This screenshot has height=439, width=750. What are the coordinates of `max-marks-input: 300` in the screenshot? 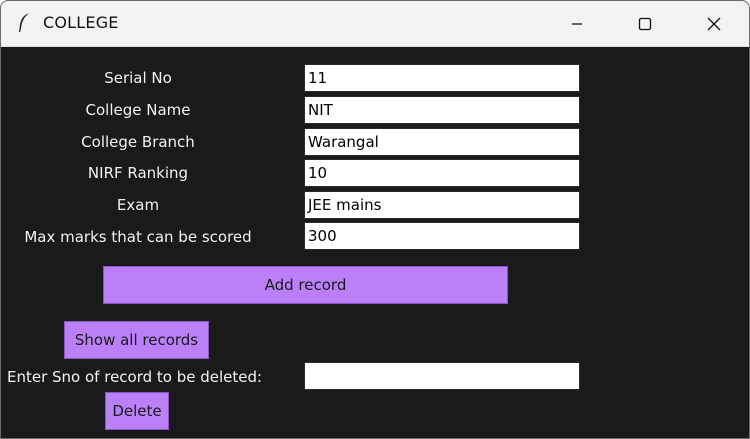 It's located at (442, 236).